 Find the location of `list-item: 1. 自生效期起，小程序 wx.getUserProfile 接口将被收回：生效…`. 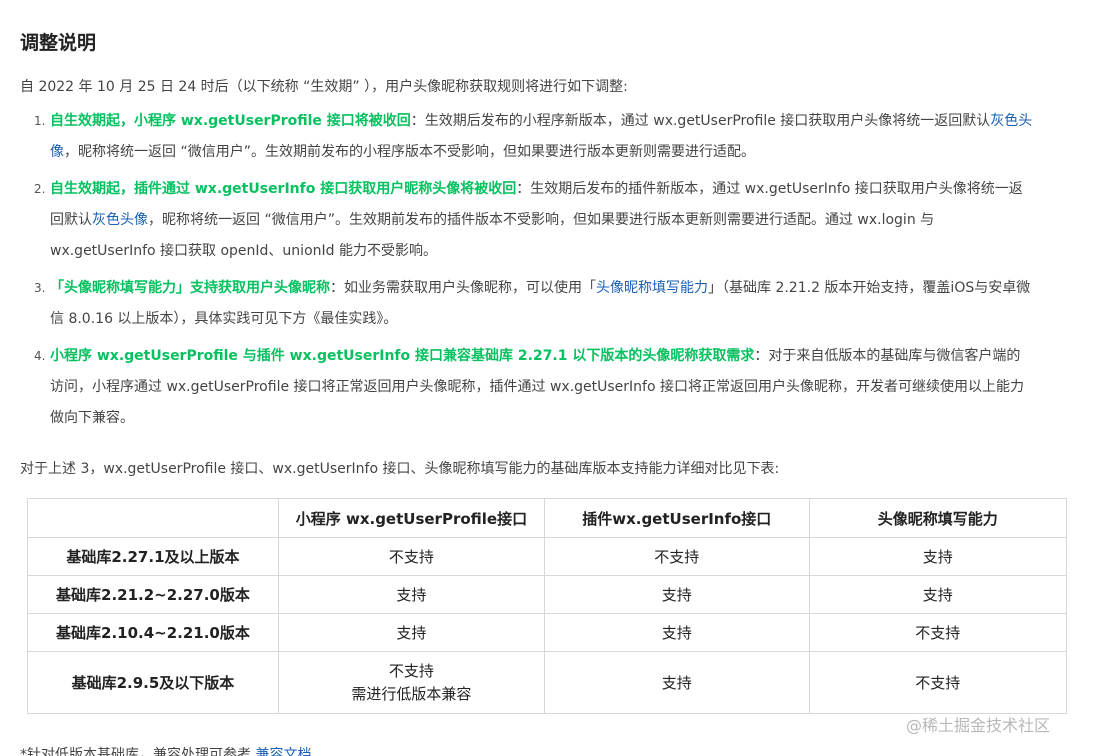

list-item: 1. 自生效期起，小程序 wx.getUserProfile 接口将被收回：生效… is located at coordinates (534, 137).